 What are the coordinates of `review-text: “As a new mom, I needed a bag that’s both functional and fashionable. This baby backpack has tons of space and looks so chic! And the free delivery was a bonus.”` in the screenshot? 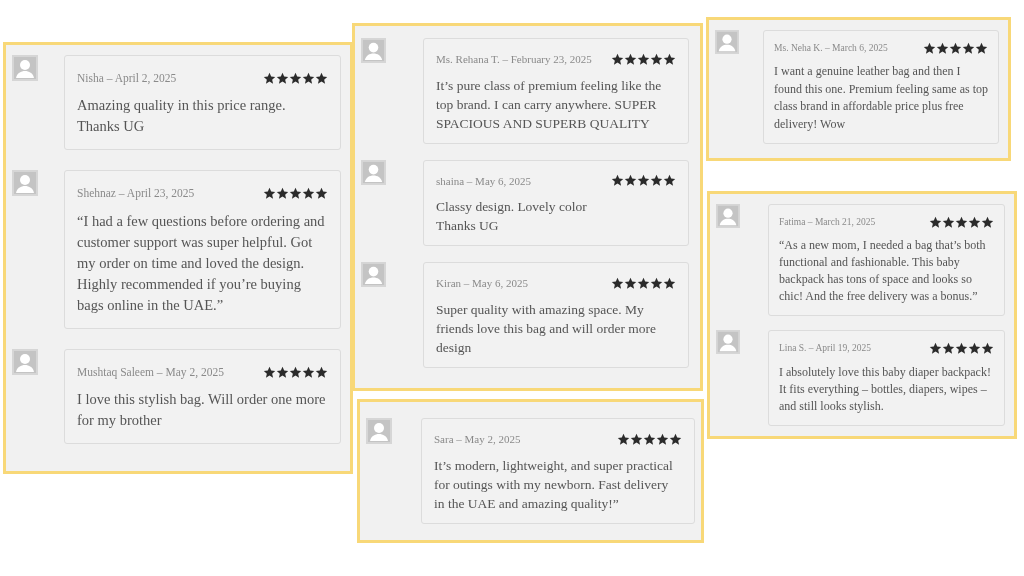 It's located at (883, 271).